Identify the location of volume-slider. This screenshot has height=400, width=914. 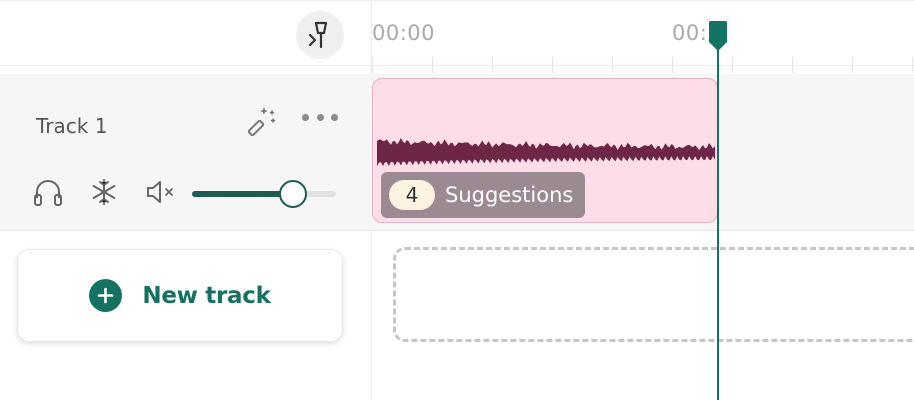
(264, 194).